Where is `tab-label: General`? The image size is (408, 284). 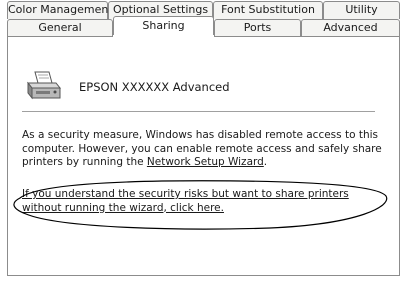
tab-label: General is located at coordinates (60, 27).